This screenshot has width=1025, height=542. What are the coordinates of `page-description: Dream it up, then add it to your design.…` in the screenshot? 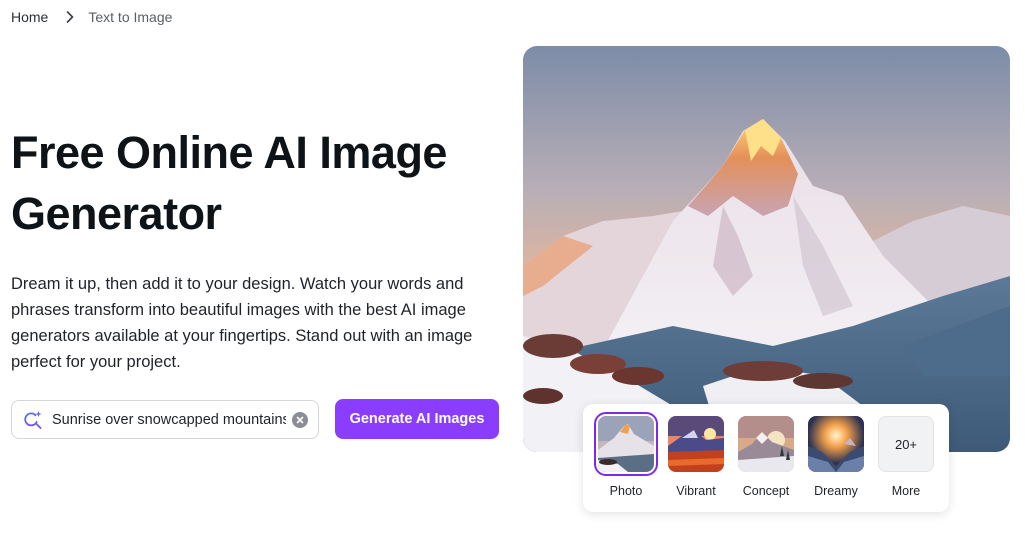 It's located at (242, 323).